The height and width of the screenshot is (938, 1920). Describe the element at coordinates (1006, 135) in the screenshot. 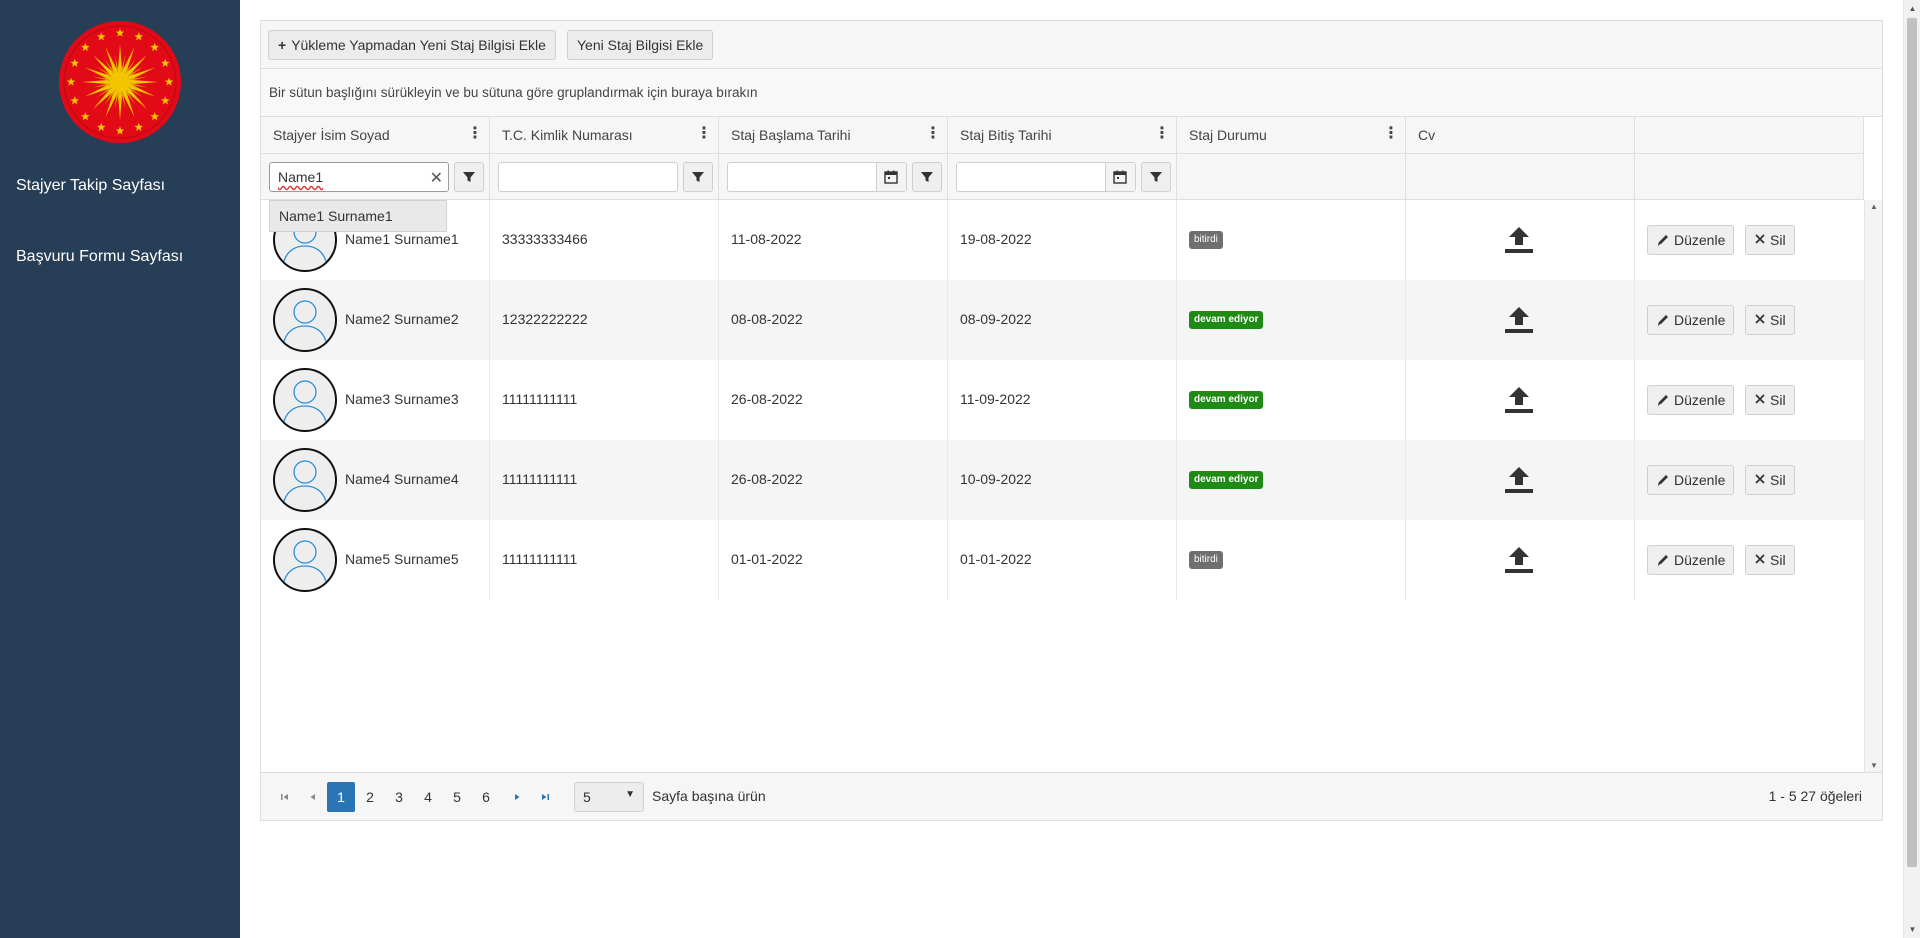

I see `column-title: Staj Bitiş Tarihi` at that location.